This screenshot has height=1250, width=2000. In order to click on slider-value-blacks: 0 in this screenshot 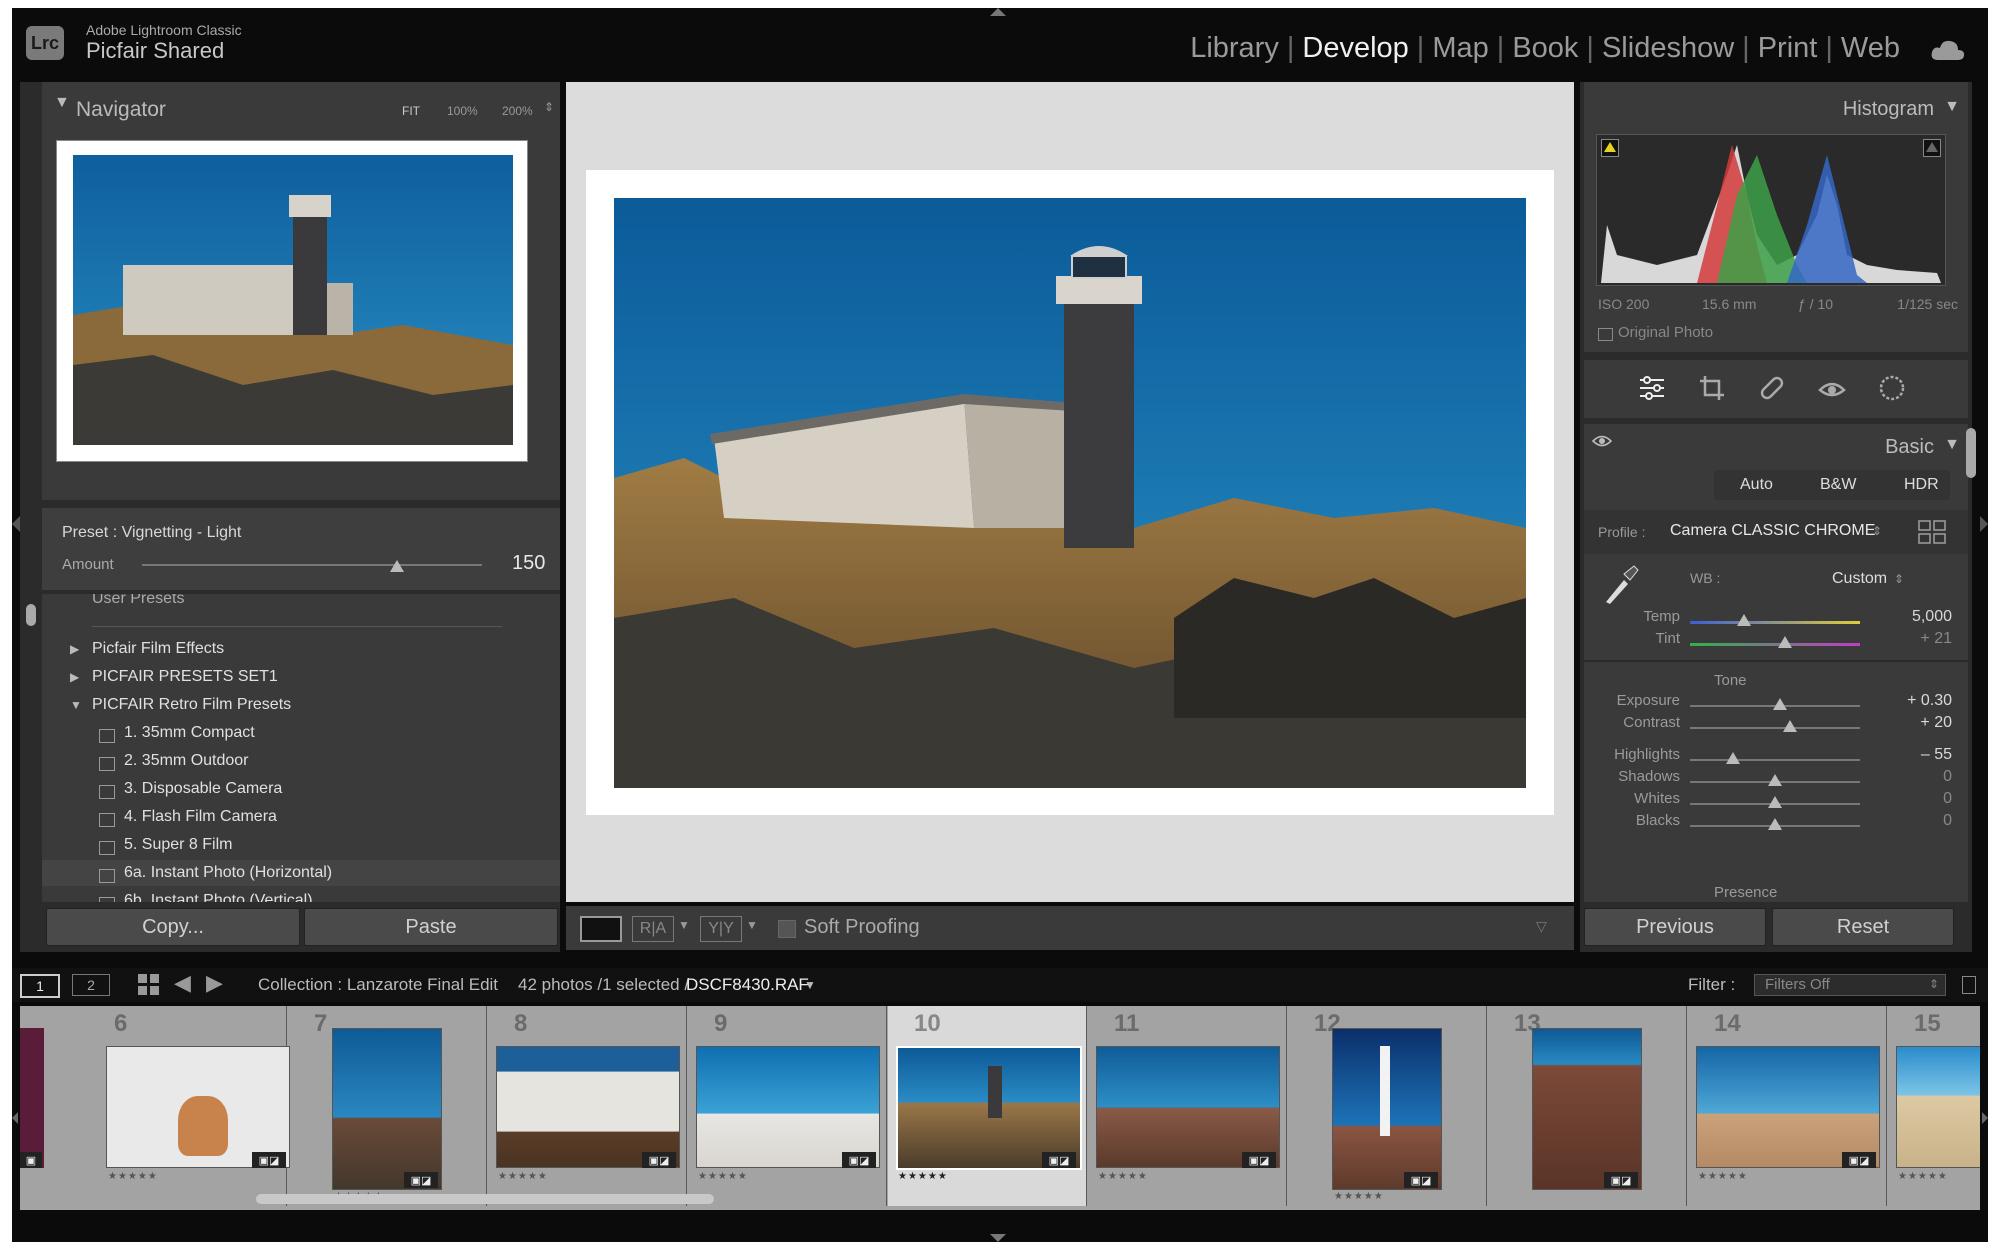, I will do `click(1922, 821)`.